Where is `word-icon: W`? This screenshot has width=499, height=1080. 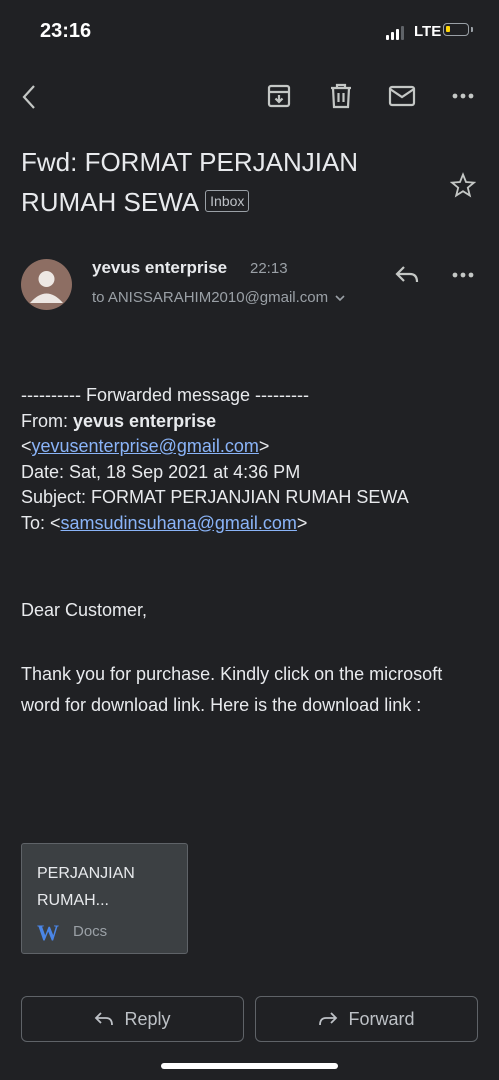 word-icon: W is located at coordinates (48, 932).